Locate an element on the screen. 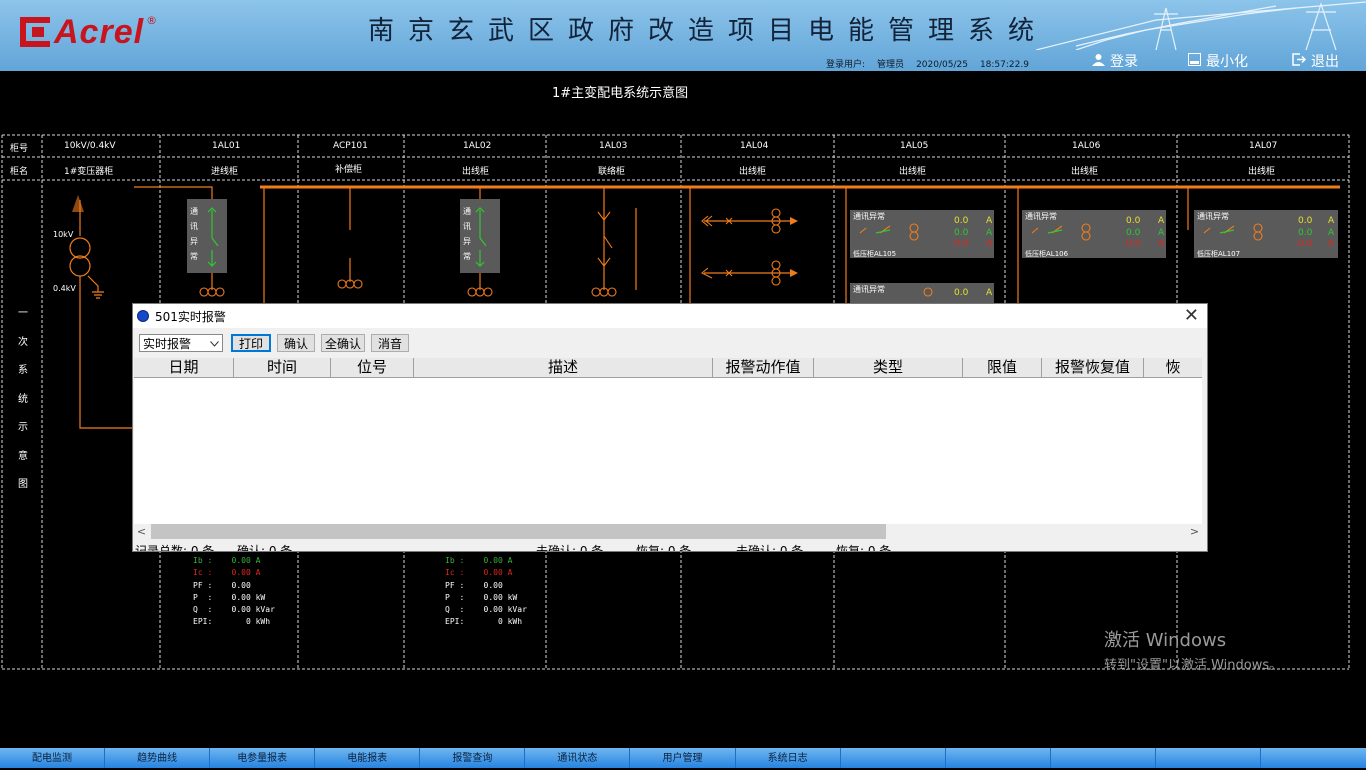 Image resolution: width=1366 pixels, height=770 pixels. dialog-toolbar: 实时报警 打印 确认 全确认 消音 is located at coordinates (670, 343).